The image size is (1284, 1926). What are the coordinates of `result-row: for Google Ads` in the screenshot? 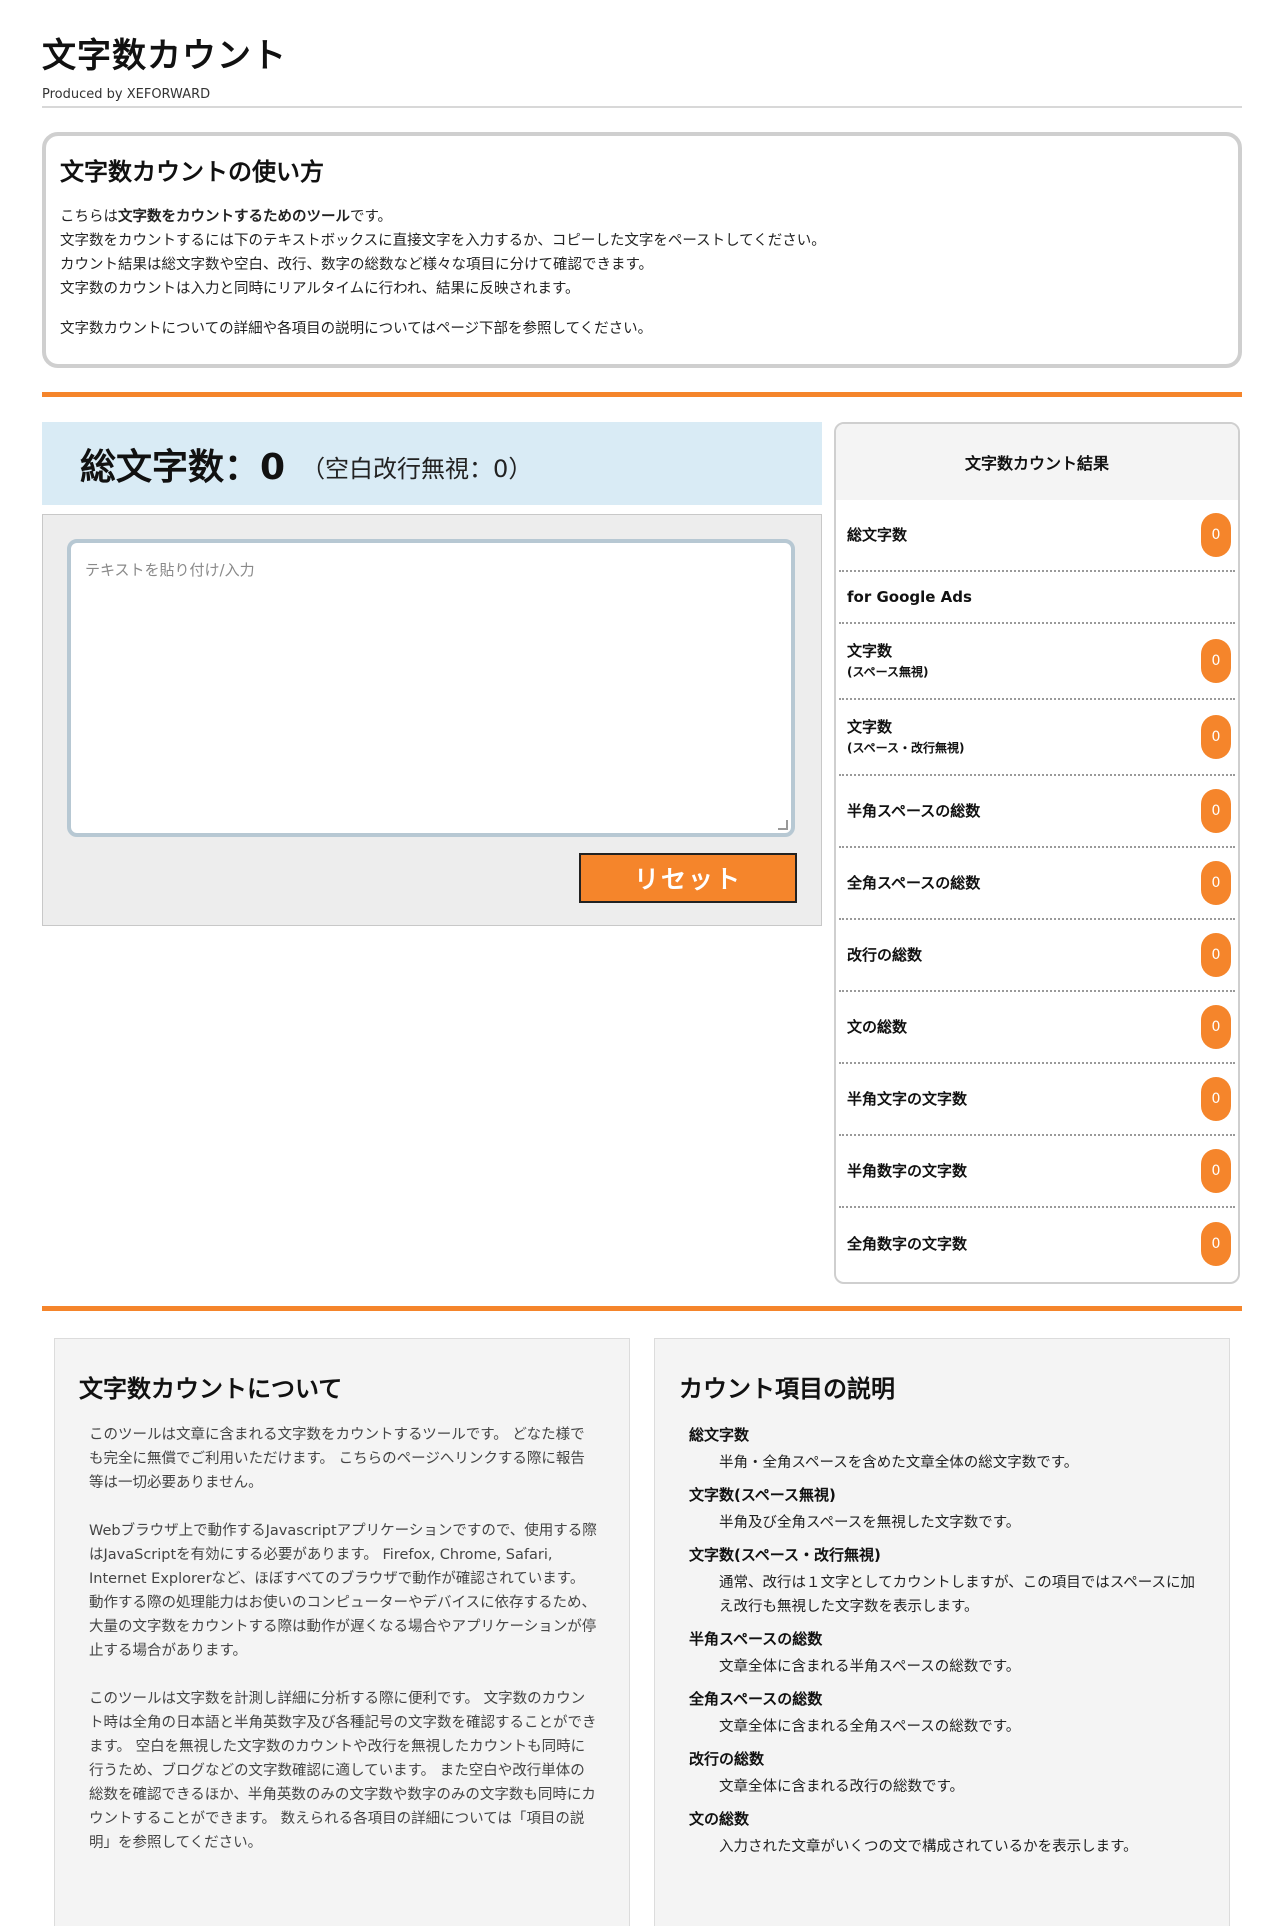 It's located at (1037, 598).